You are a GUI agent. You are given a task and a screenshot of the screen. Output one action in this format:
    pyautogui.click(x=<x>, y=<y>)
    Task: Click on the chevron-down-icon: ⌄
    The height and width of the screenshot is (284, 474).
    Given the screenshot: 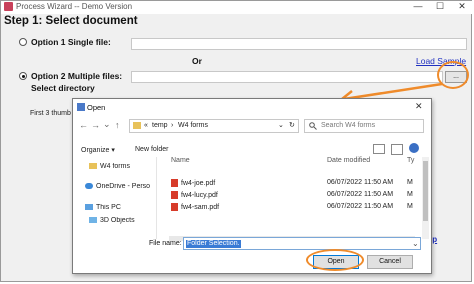 What is the action you would take?
    pyautogui.click(x=415, y=243)
    